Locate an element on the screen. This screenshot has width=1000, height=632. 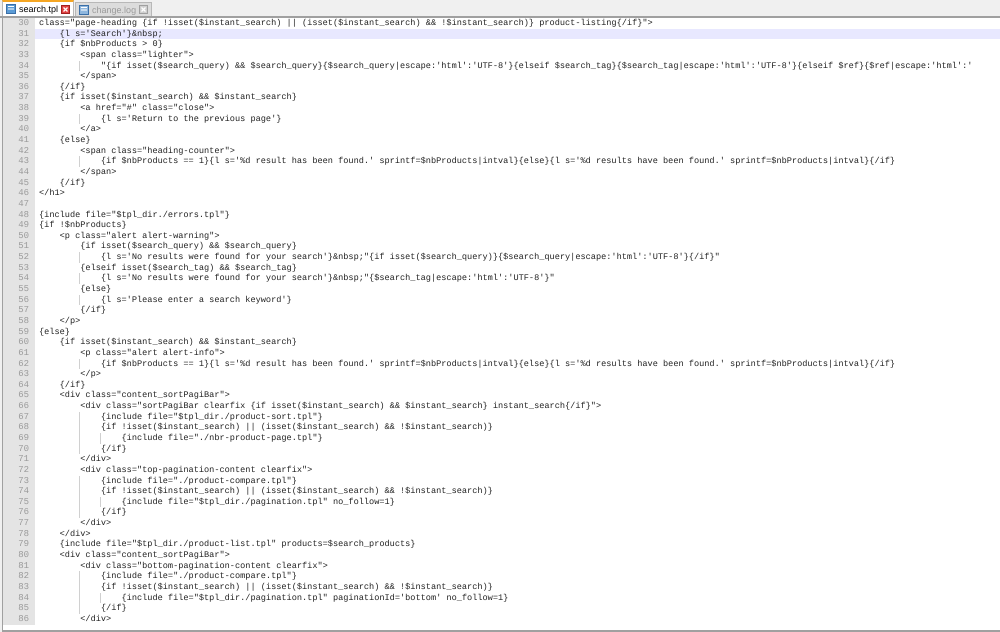
line-number: 47 is located at coordinates (19, 204).